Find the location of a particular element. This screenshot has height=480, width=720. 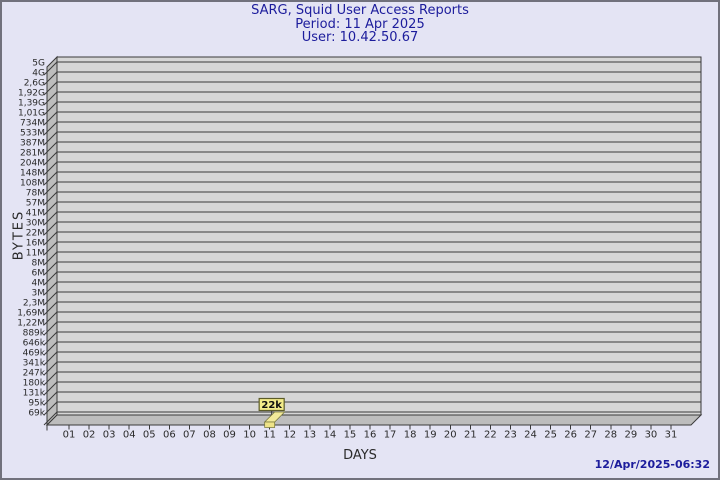

bar-value-label: 22k is located at coordinates (271, 405).